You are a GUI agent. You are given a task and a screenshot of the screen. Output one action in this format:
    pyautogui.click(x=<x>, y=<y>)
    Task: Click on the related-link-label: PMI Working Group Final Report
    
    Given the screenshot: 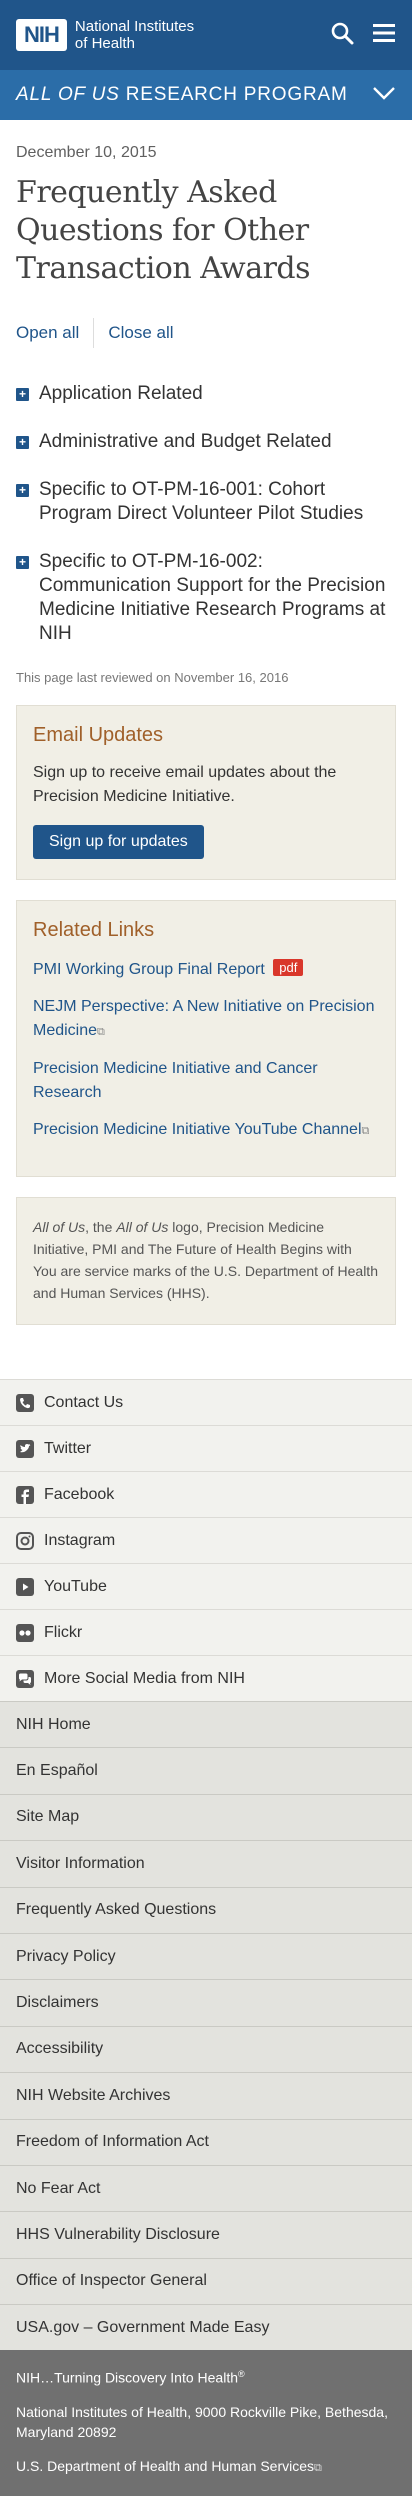 What is the action you would take?
    pyautogui.click(x=149, y=969)
    